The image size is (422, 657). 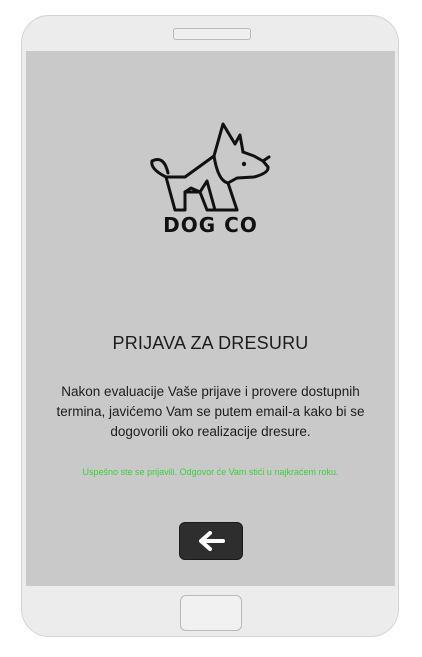 I want to click on brand-name: DOG CO, so click(x=210, y=225).